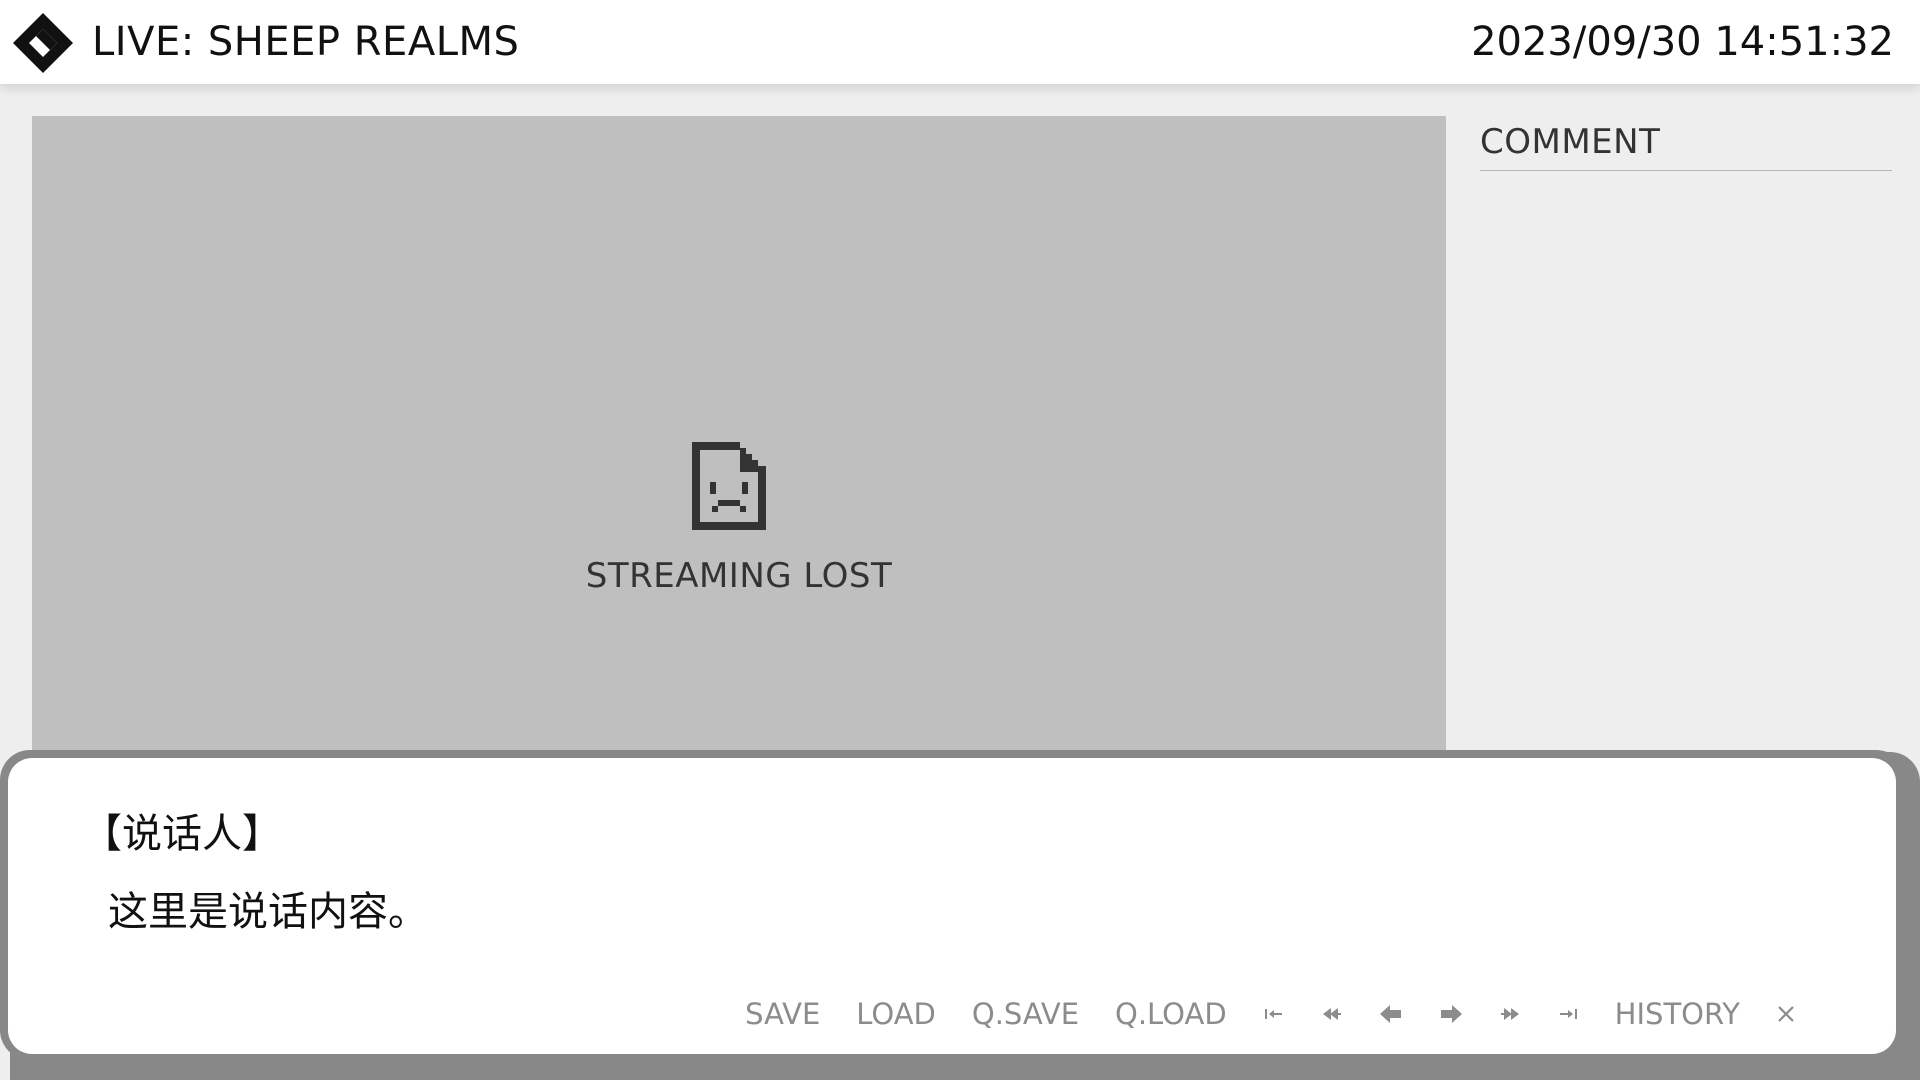 Image resolution: width=1920 pixels, height=1080 pixels. What do you see at coordinates (1025, 1014) in the screenshot?
I see `quick-save-button: Q.SAVE` at bounding box center [1025, 1014].